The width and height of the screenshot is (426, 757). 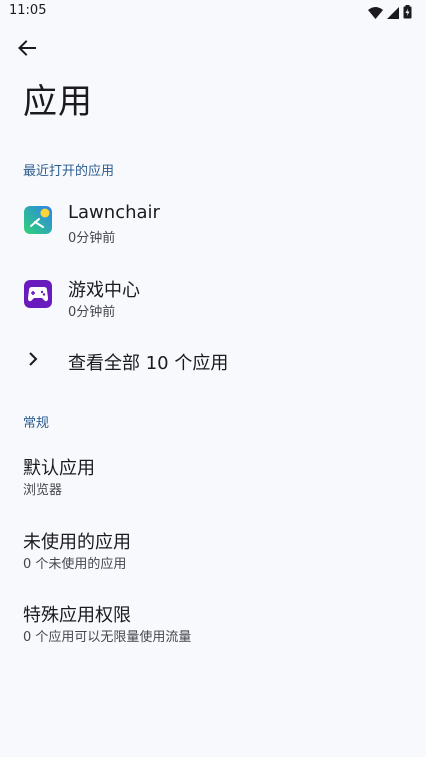 I want to click on status-icons, so click(x=390, y=13).